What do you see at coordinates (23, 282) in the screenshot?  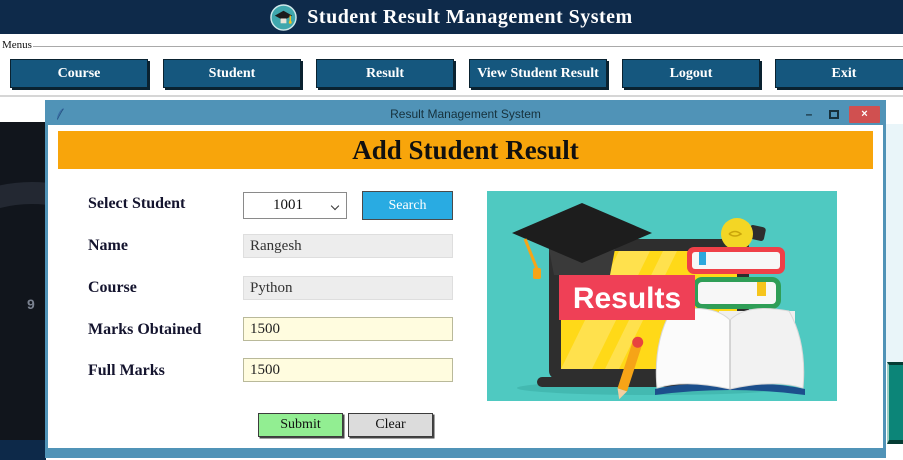 I see `background-dark-panel: 9` at bounding box center [23, 282].